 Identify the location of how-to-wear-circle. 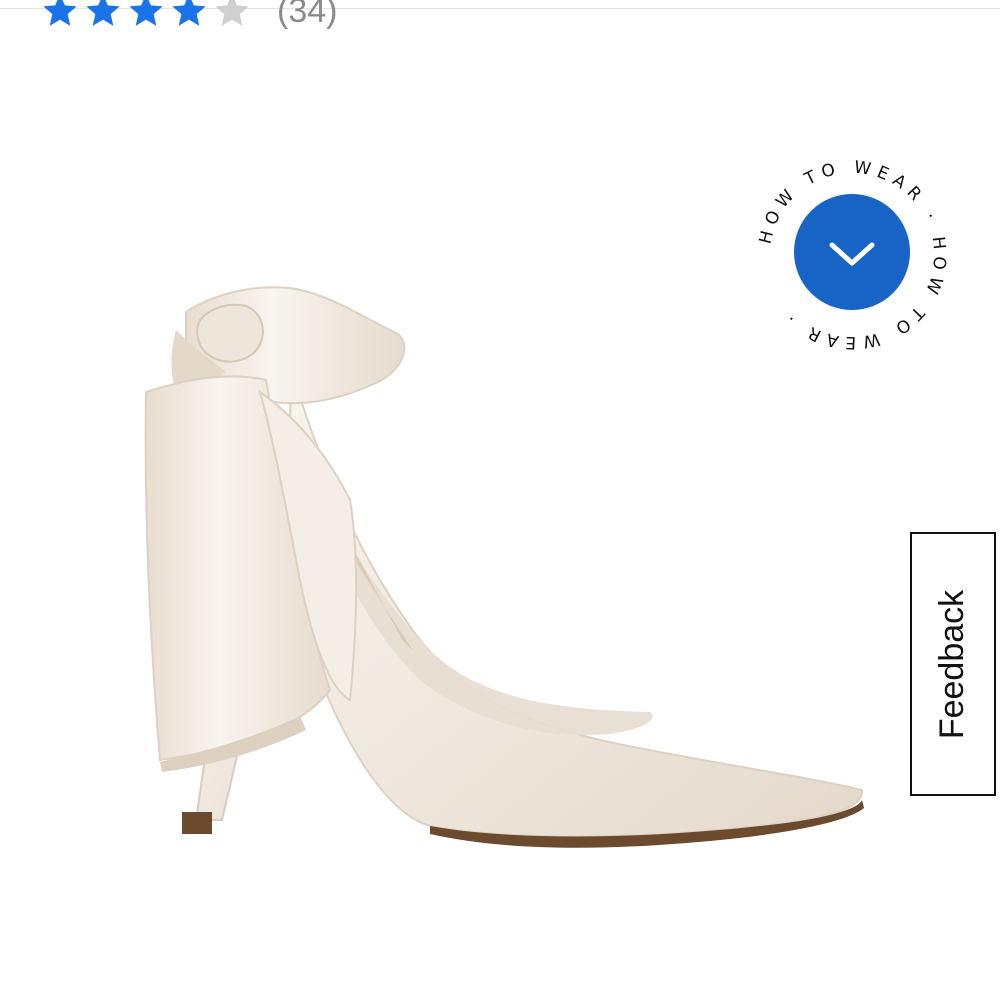
(852, 252).